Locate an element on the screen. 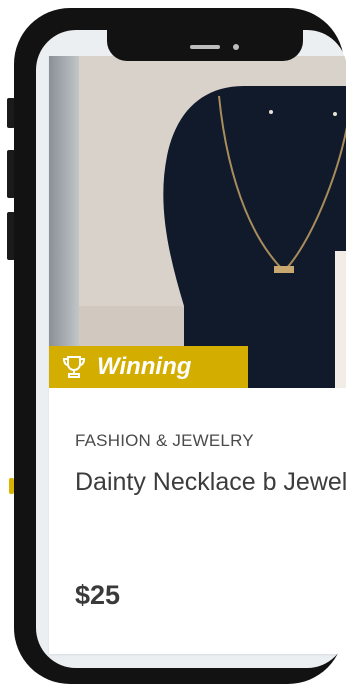 The height and width of the screenshot is (687, 346). phone-notch is located at coordinates (205, 45).